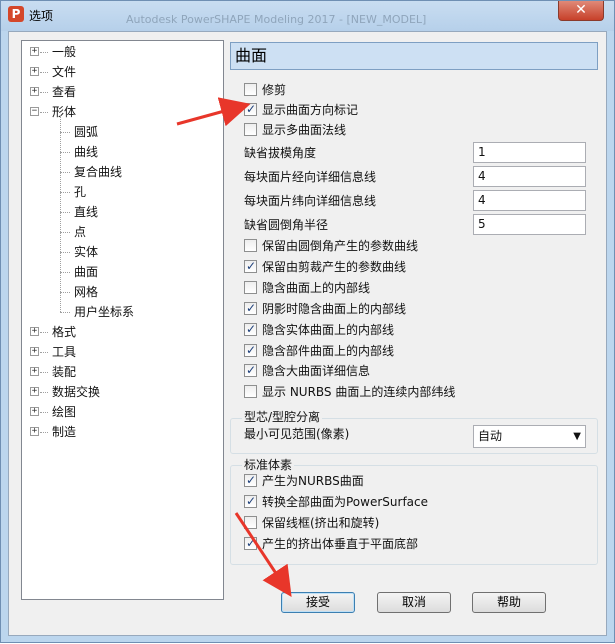 The image size is (615, 644). Describe the element at coordinates (310, 110) in the screenshot. I see `checkbox-label: 显示曲面方向标记` at that location.